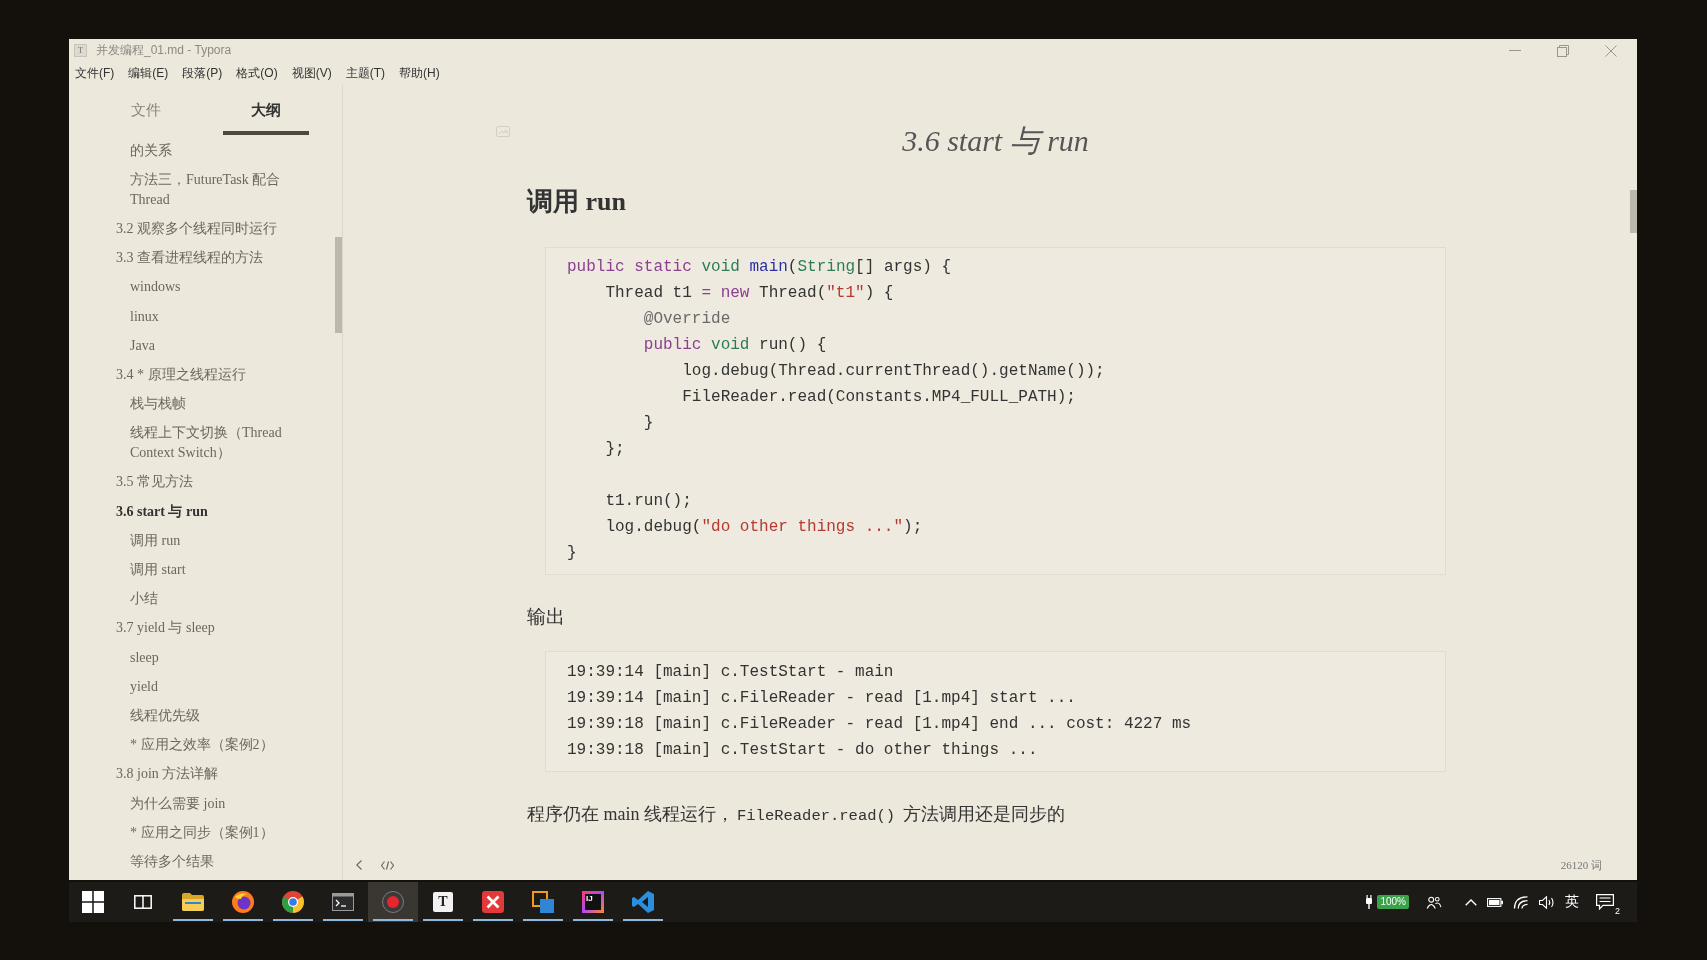 The width and height of the screenshot is (1707, 960). What do you see at coordinates (419, 73) in the screenshot?
I see `menu-item: 帮助(H)` at bounding box center [419, 73].